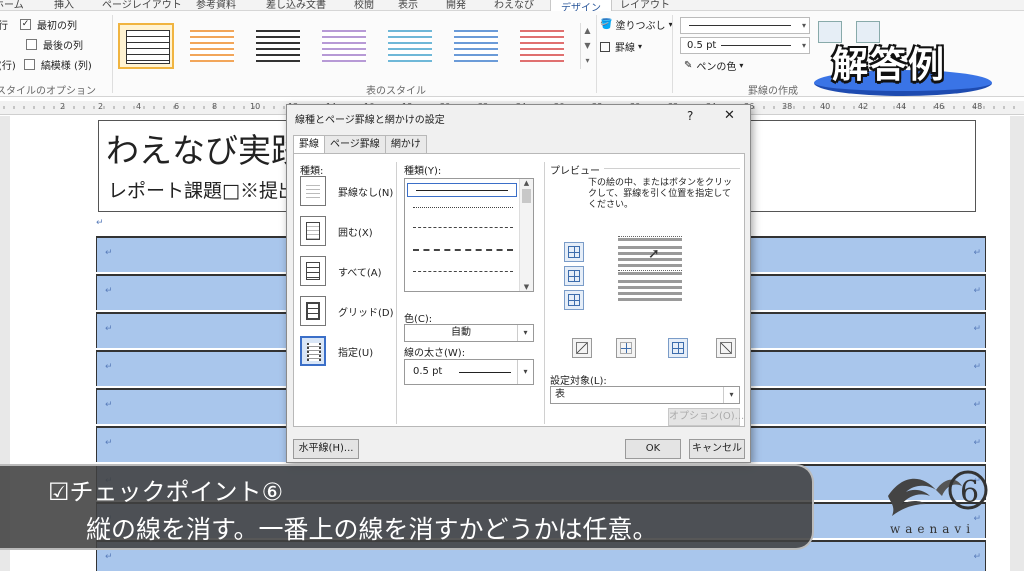 The width and height of the screenshot is (1024, 571). What do you see at coordinates (526, 235) in the screenshot?
I see `line-style-scrollbar: ▲ ▼` at bounding box center [526, 235].